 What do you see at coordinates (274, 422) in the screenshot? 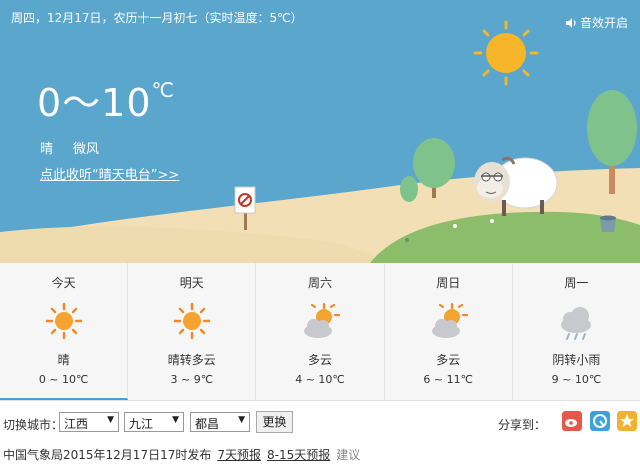
I see `switch-city-button: 更换` at bounding box center [274, 422].